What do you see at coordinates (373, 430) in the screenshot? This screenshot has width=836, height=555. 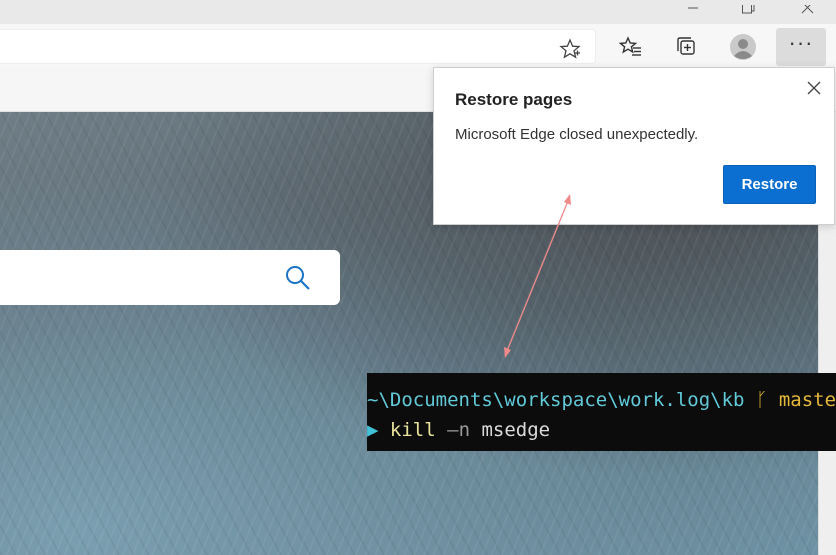 I see `prompt-arrow-icon: ▶` at bounding box center [373, 430].